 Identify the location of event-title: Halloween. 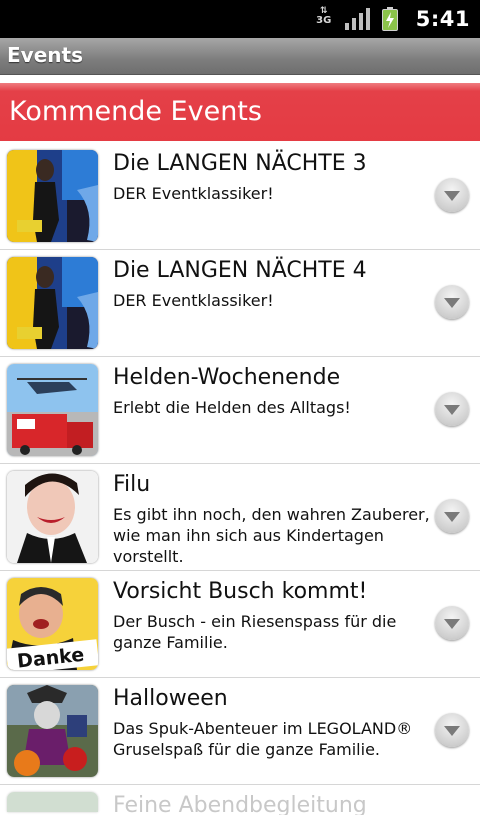
(170, 698).